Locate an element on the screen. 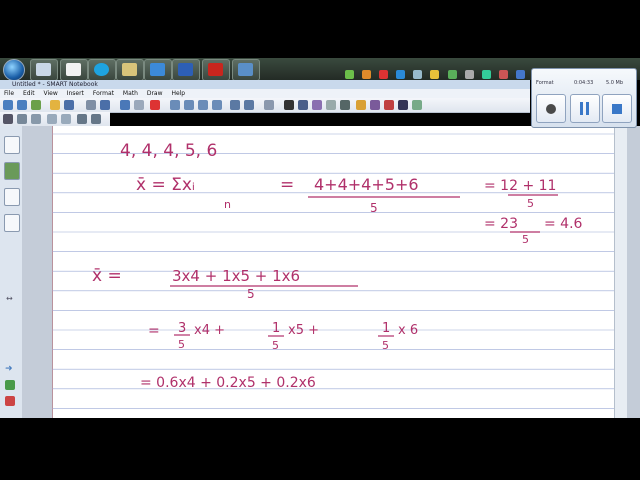  redo-icon is located at coordinates (139, 105).